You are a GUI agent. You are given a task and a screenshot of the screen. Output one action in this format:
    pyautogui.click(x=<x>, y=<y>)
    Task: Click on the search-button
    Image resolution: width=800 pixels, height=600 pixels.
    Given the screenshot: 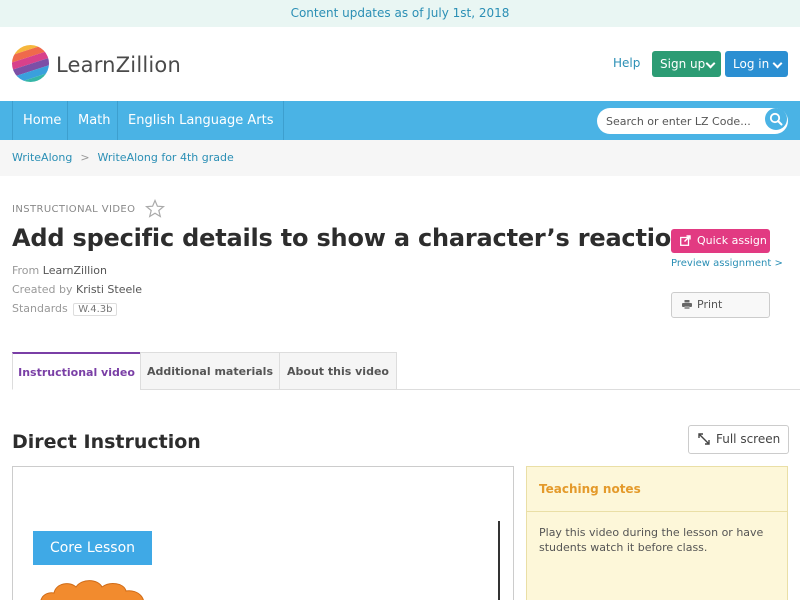 What is the action you would take?
    pyautogui.click(x=776, y=119)
    